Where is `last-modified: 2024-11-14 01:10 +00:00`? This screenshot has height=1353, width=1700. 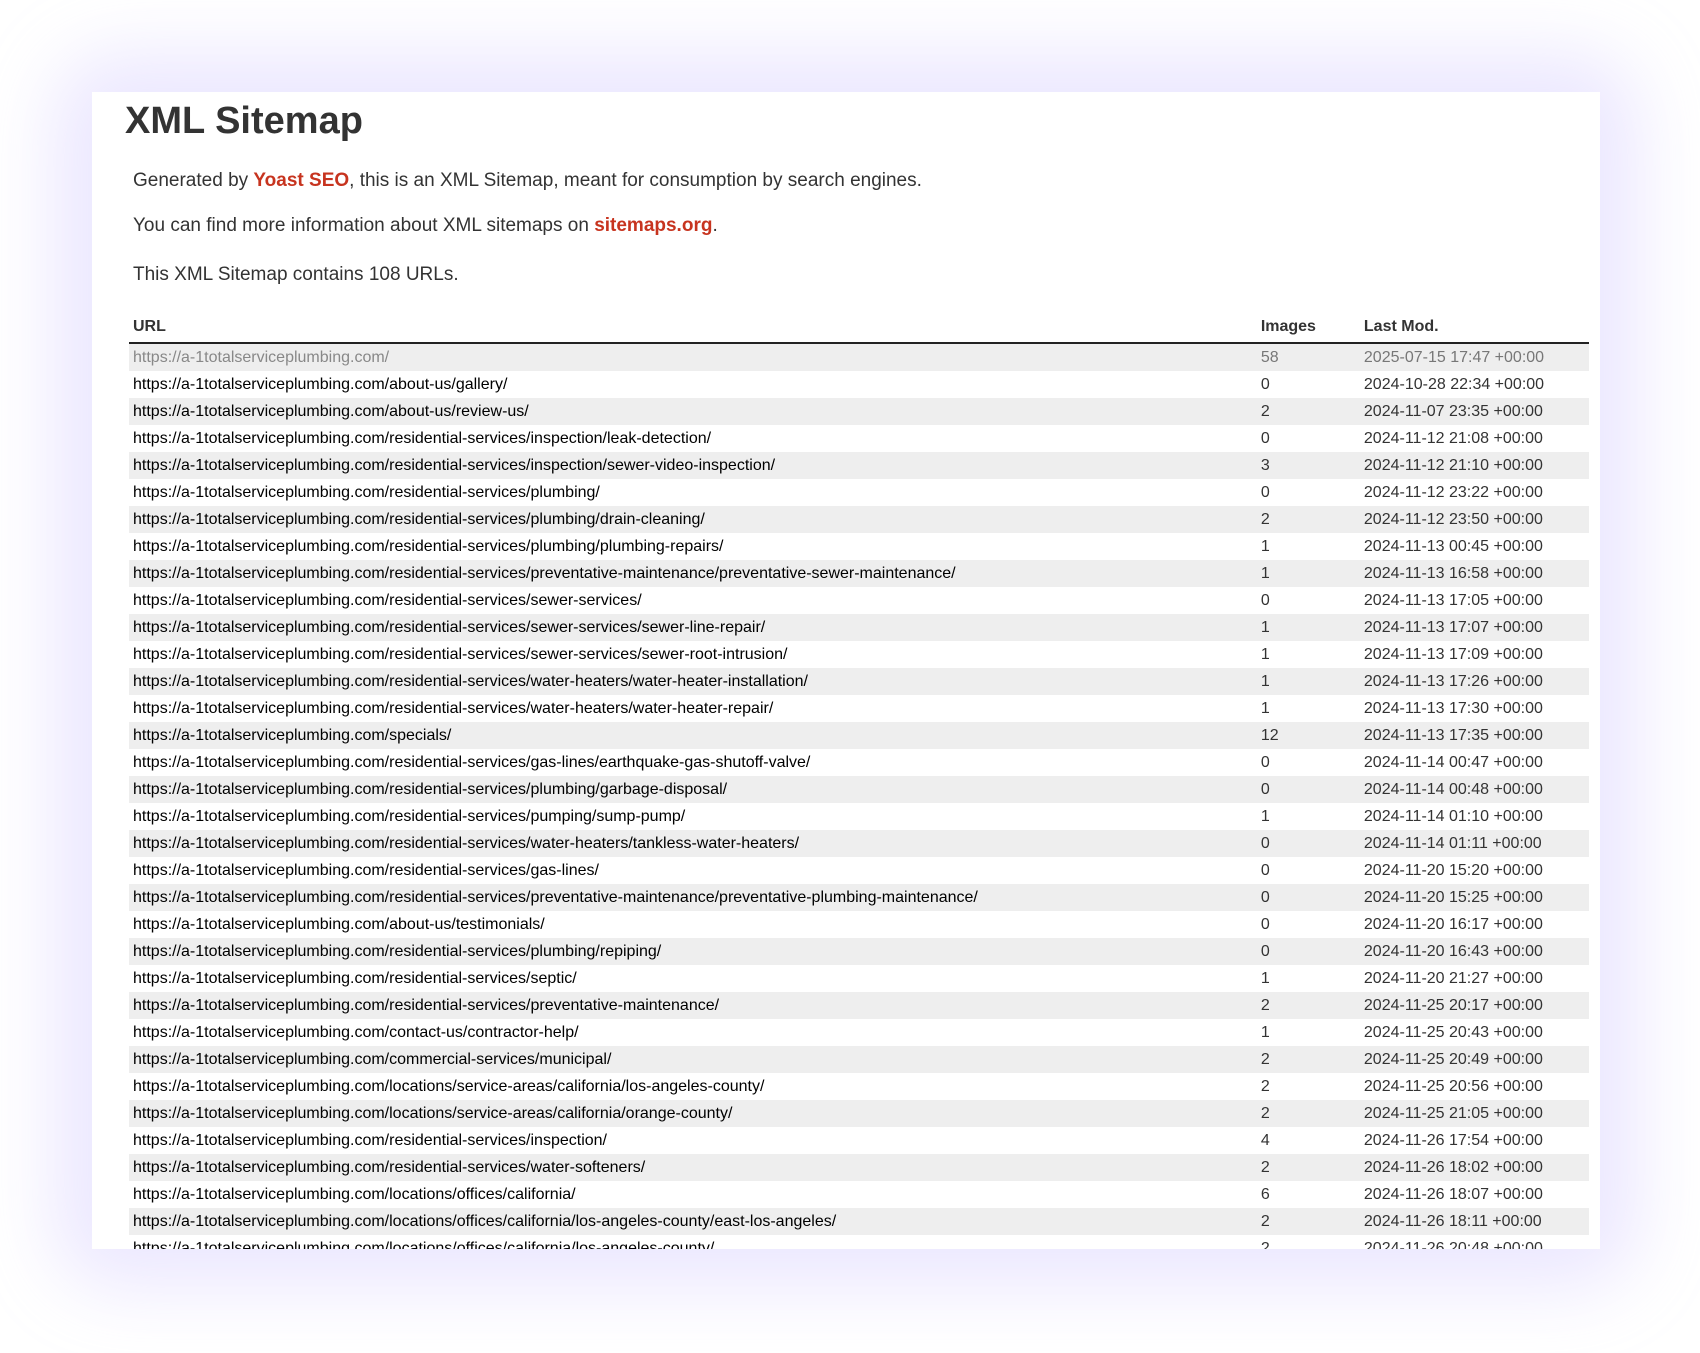
last-modified: 2024-11-14 01:10 +00:00 is located at coordinates (1474, 816).